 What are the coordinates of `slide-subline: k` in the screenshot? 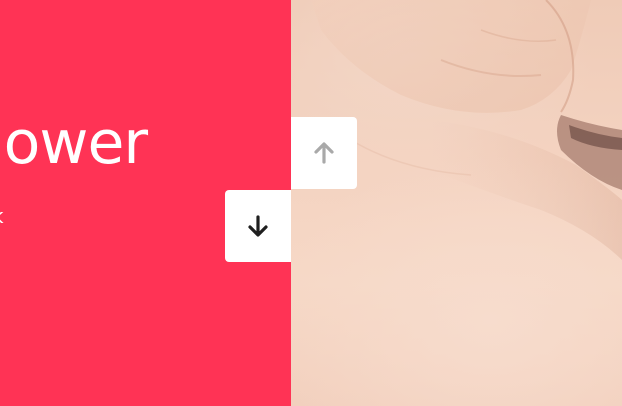 It's located at (2, 216).